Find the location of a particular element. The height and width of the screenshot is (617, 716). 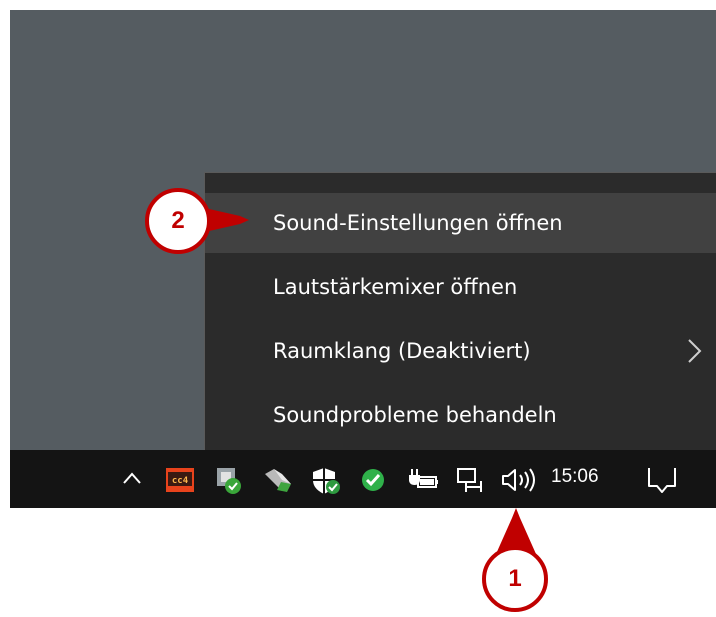

menu-item-label: Soundprobleme behandeln is located at coordinates (415, 415).